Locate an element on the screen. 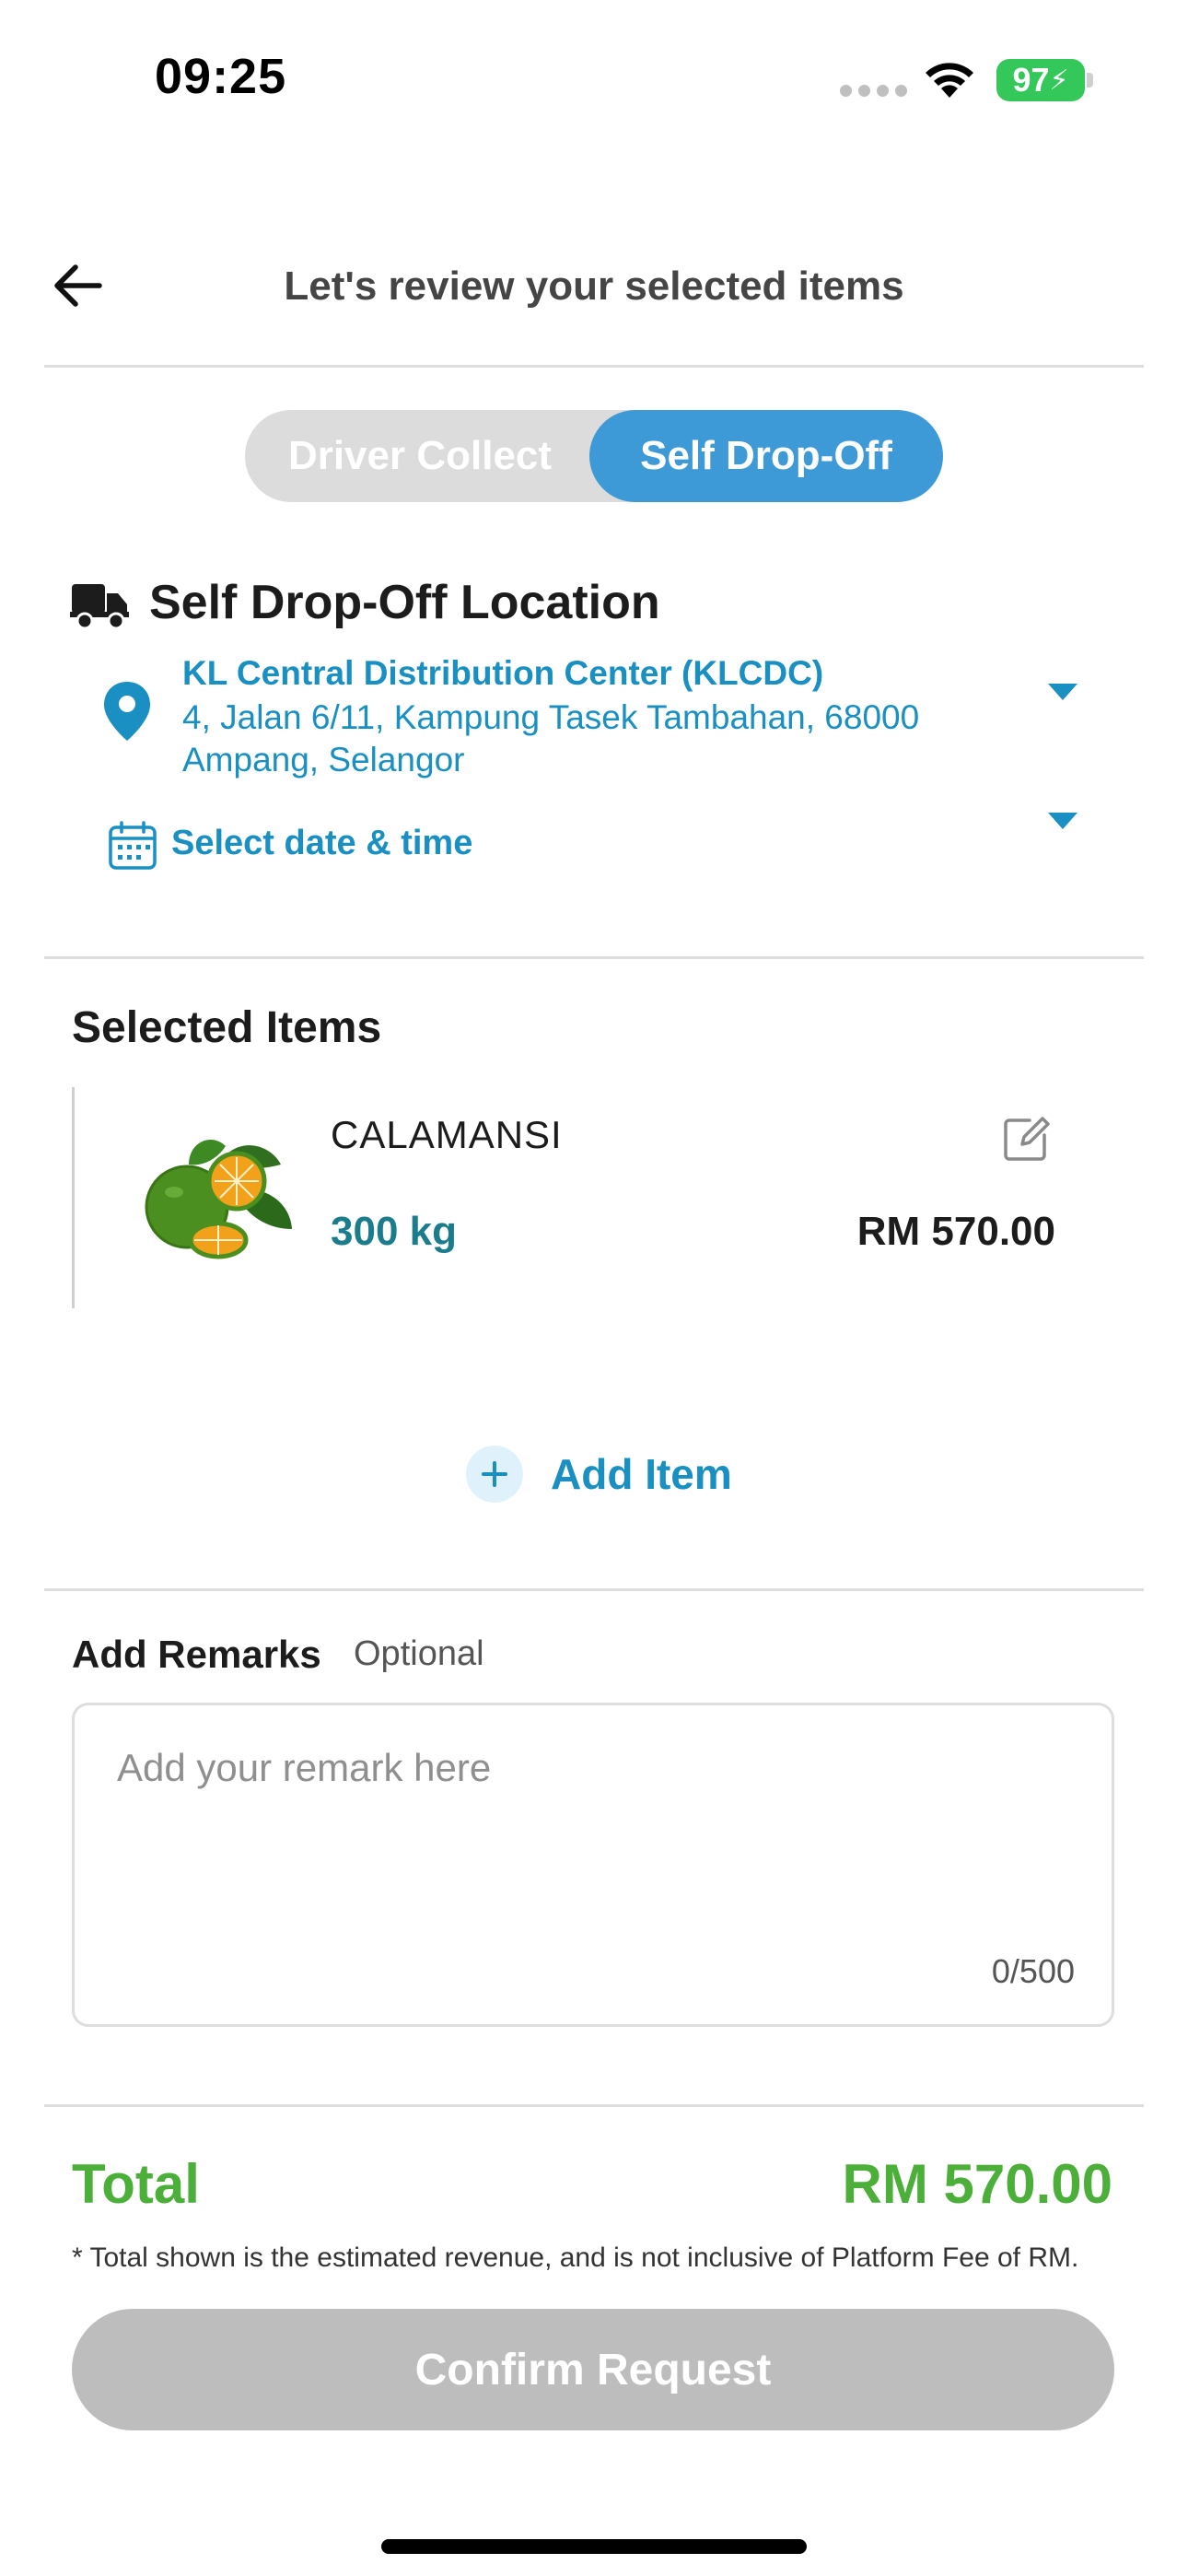 This screenshot has width=1188, height=2576. wifi-icon is located at coordinates (949, 80).